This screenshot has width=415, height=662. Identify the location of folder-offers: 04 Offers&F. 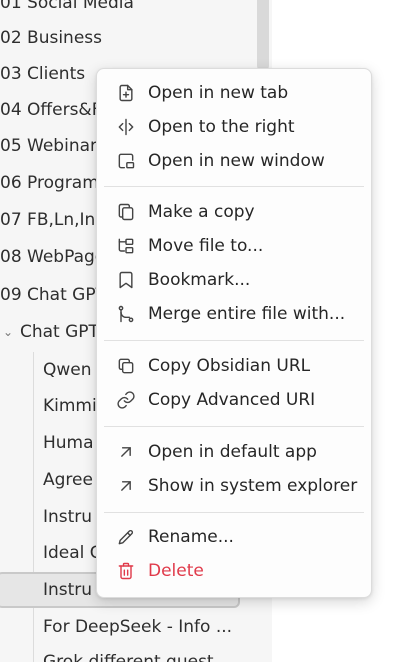
(50, 110).